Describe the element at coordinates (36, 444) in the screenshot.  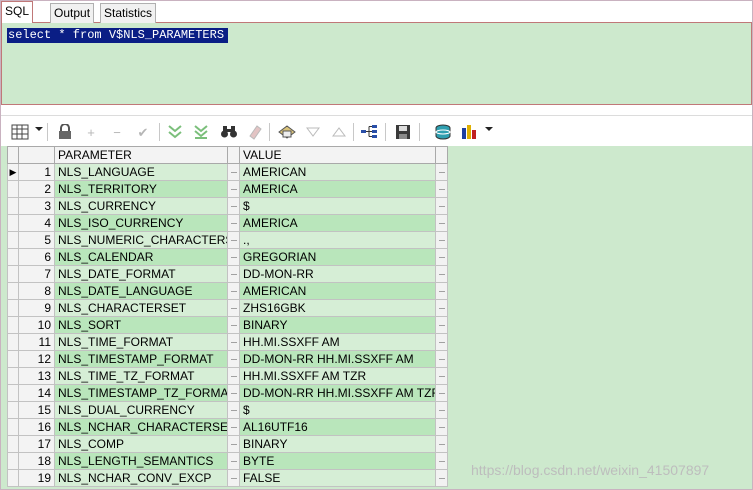
I see `row-number: 17` at that location.